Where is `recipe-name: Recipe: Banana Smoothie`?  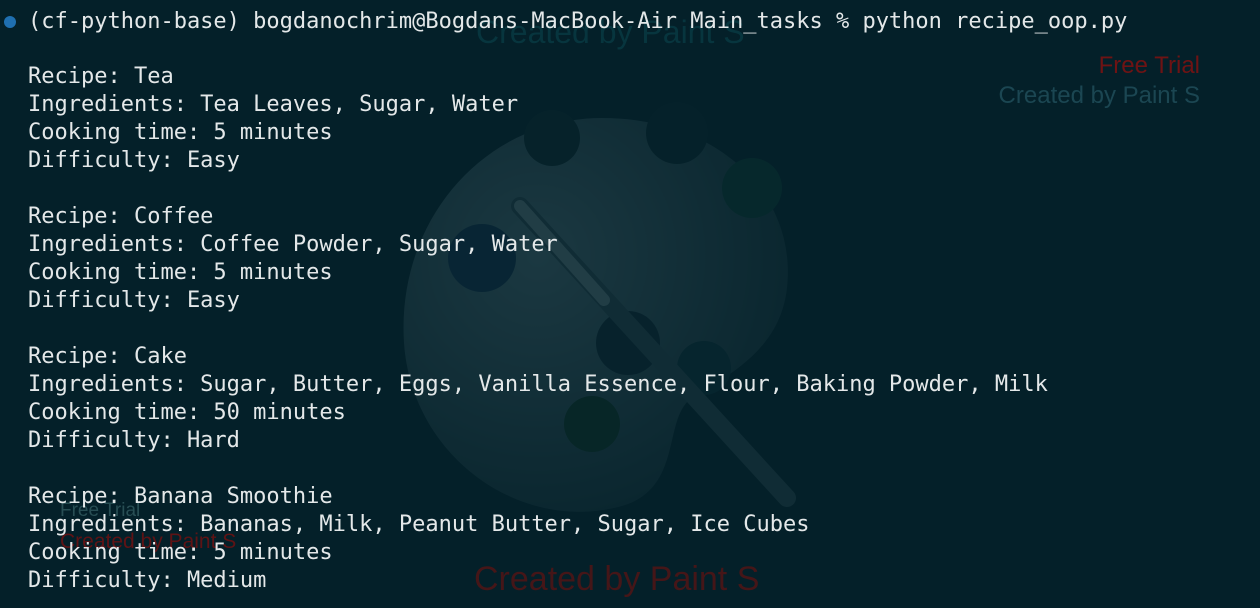
recipe-name: Recipe: Banana Smoothie is located at coordinates (180, 496).